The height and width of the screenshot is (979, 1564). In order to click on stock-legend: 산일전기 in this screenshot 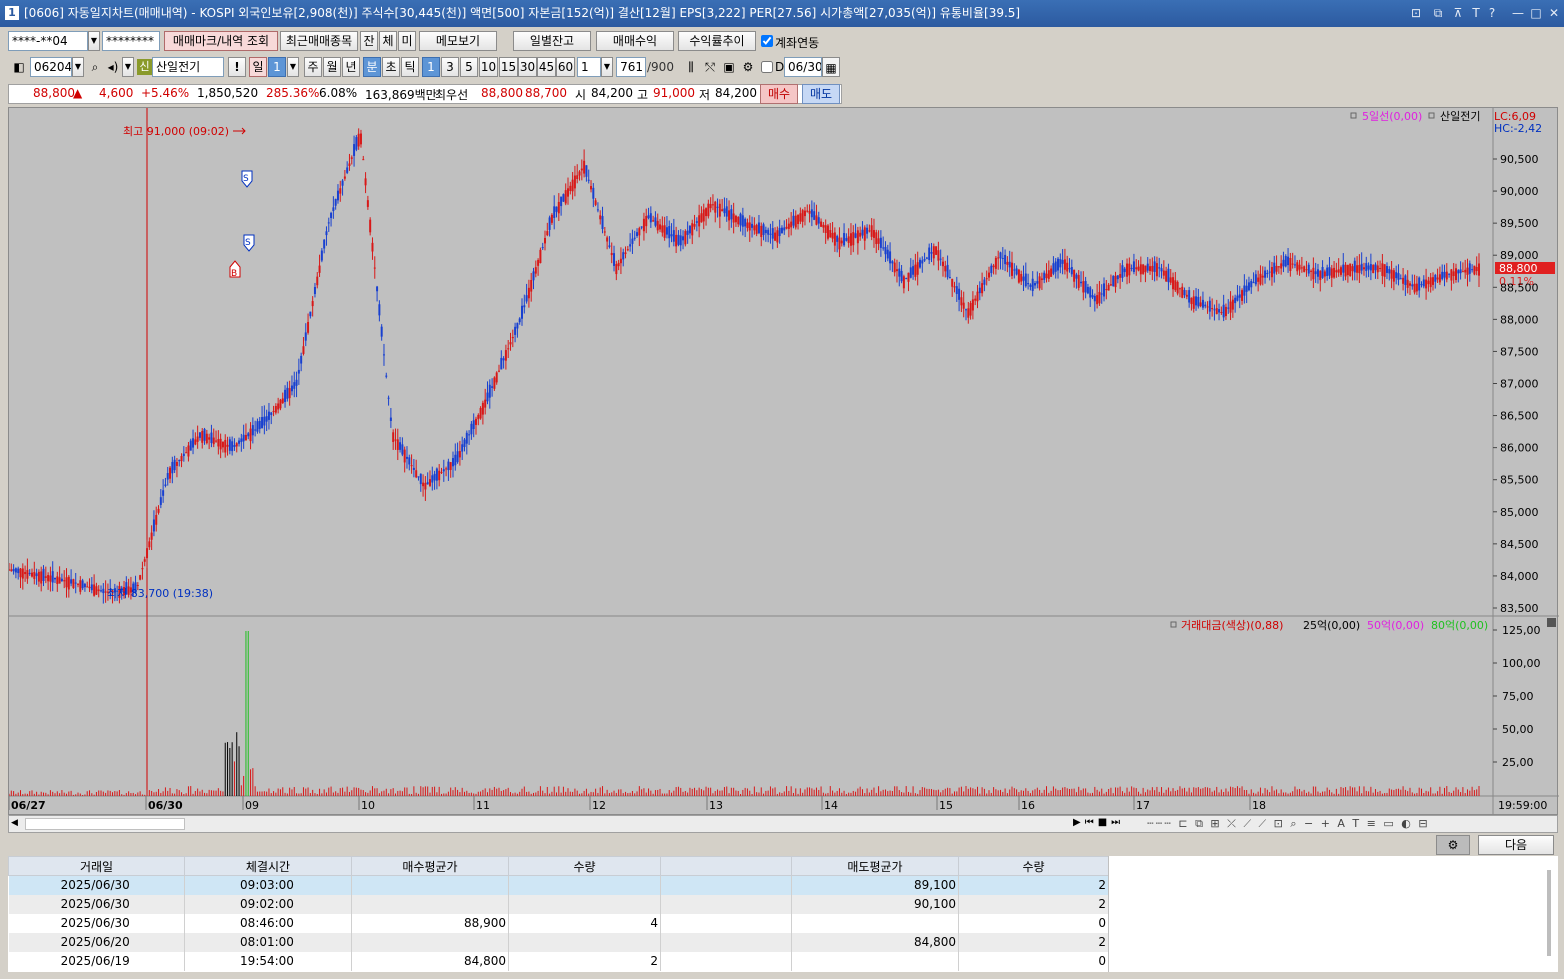, I will do `click(1460, 116)`.